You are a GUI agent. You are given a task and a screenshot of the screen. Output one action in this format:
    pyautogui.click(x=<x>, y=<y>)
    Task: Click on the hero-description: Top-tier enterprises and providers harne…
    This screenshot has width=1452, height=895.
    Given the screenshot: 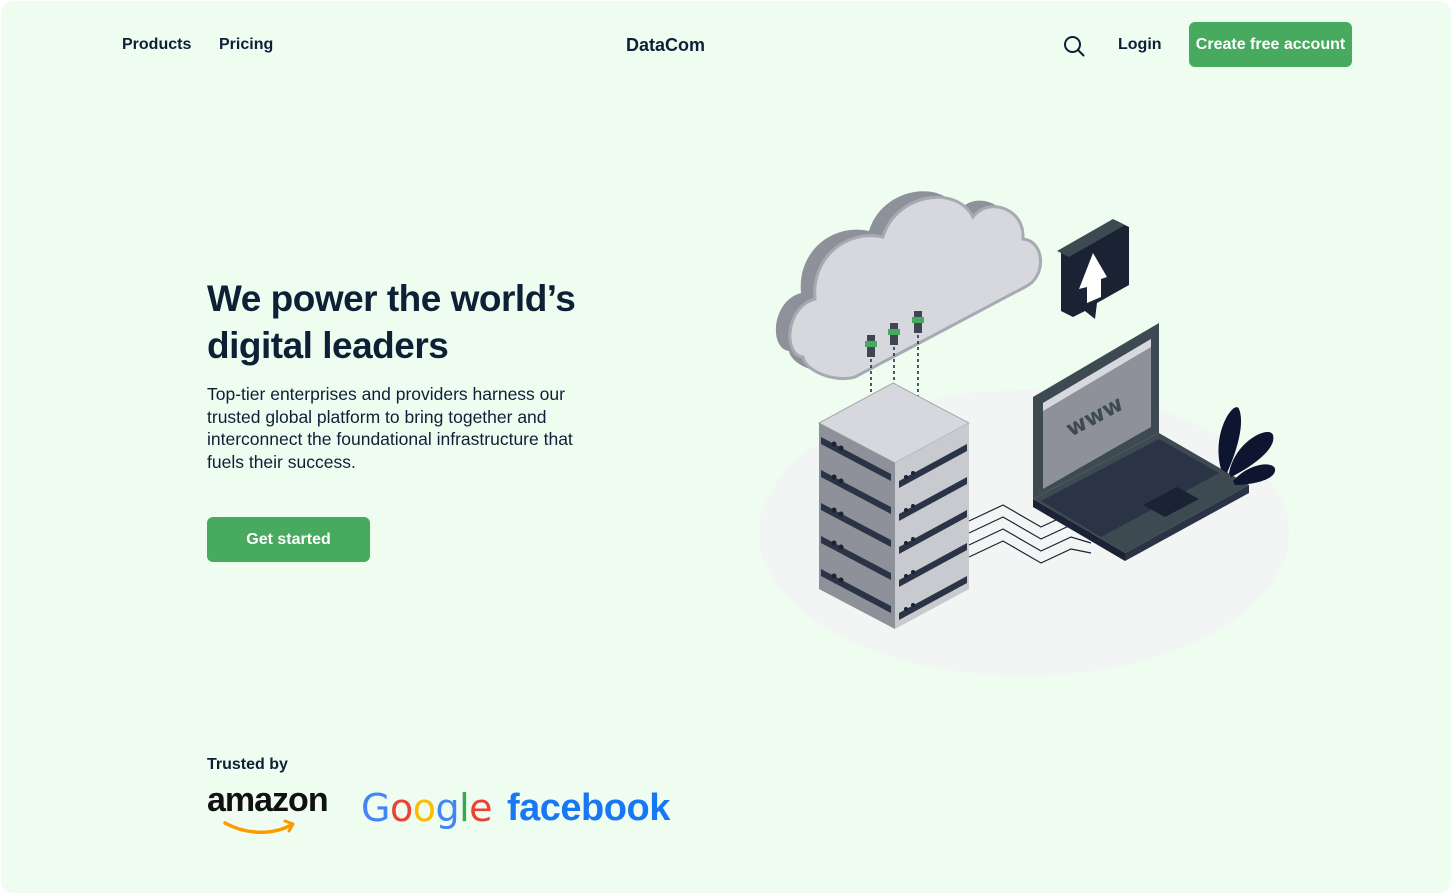 What is the action you would take?
    pyautogui.click(x=390, y=428)
    